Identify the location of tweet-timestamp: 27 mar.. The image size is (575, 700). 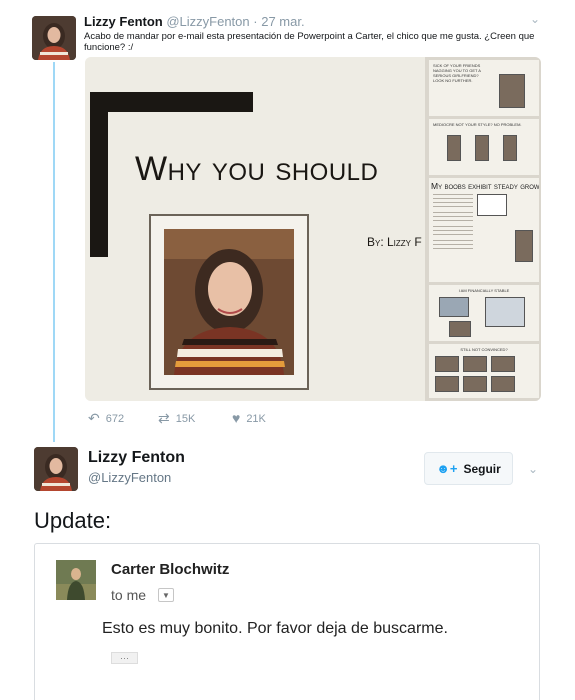
(282, 21).